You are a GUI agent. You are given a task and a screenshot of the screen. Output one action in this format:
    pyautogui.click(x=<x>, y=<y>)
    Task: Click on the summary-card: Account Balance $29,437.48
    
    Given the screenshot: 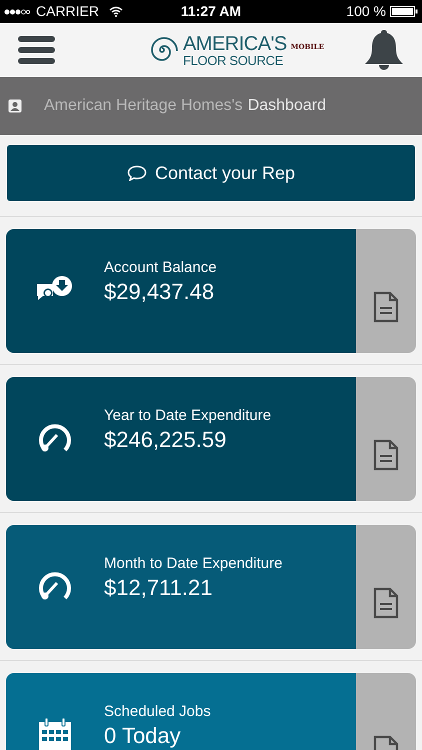 What is the action you would take?
    pyautogui.click(x=181, y=291)
    